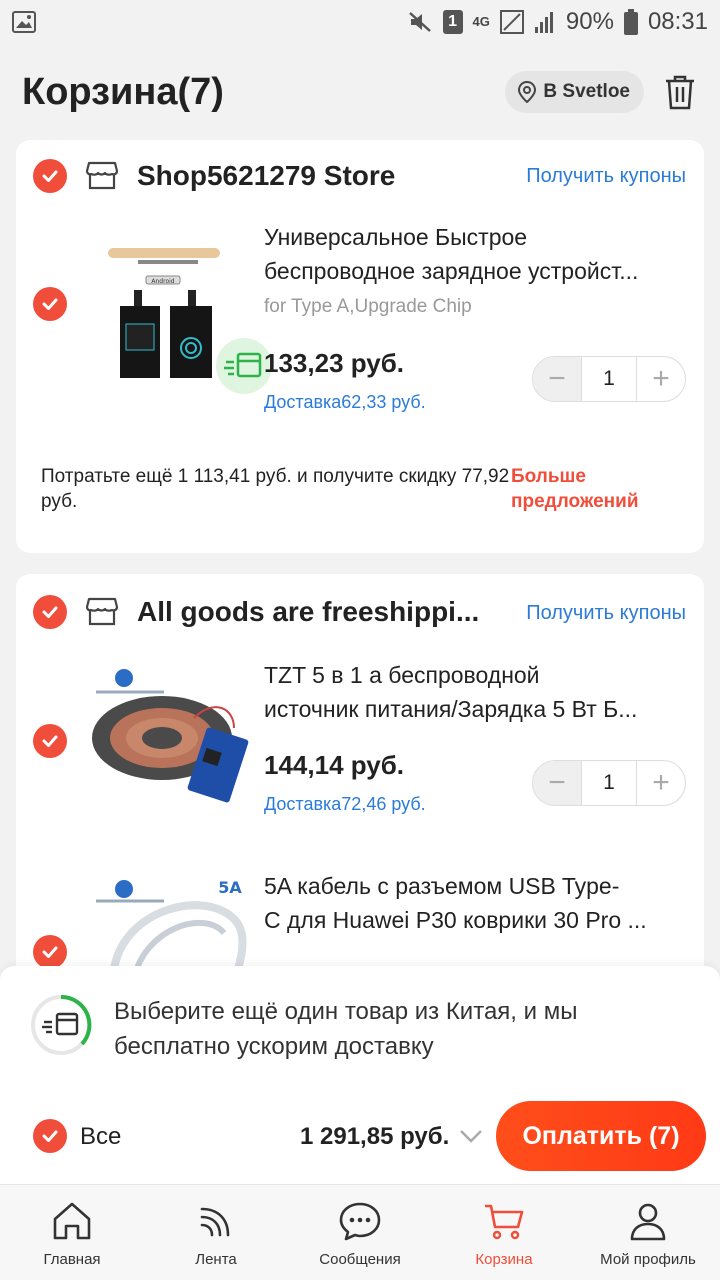 This screenshot has height=1280, width=720. What do you see at coordinates (24, 22) in the screenshot?
I see `gallery-notification-icon` at bounding box center [24, 22].